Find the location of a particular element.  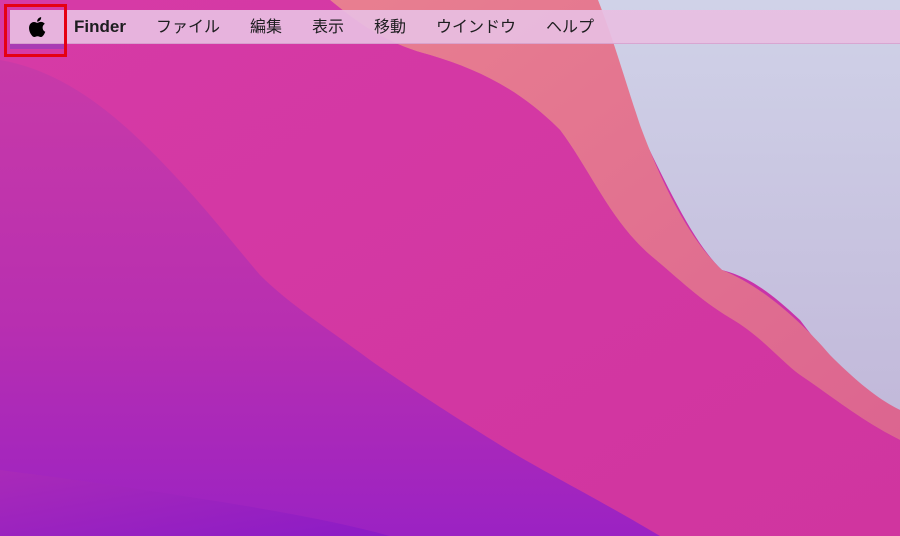

menu-go: 移動 is located at coordinates (390, 27).